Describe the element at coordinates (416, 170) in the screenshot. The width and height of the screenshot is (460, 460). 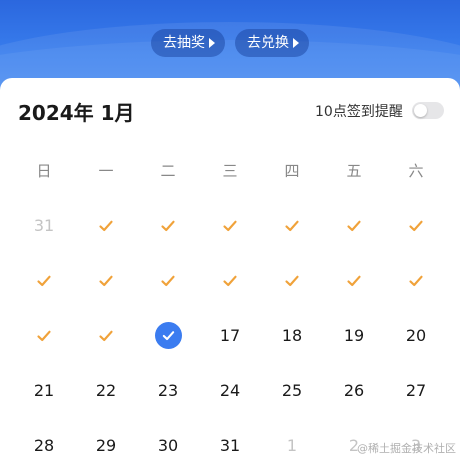
I see `weekday-header: 六` at that location.